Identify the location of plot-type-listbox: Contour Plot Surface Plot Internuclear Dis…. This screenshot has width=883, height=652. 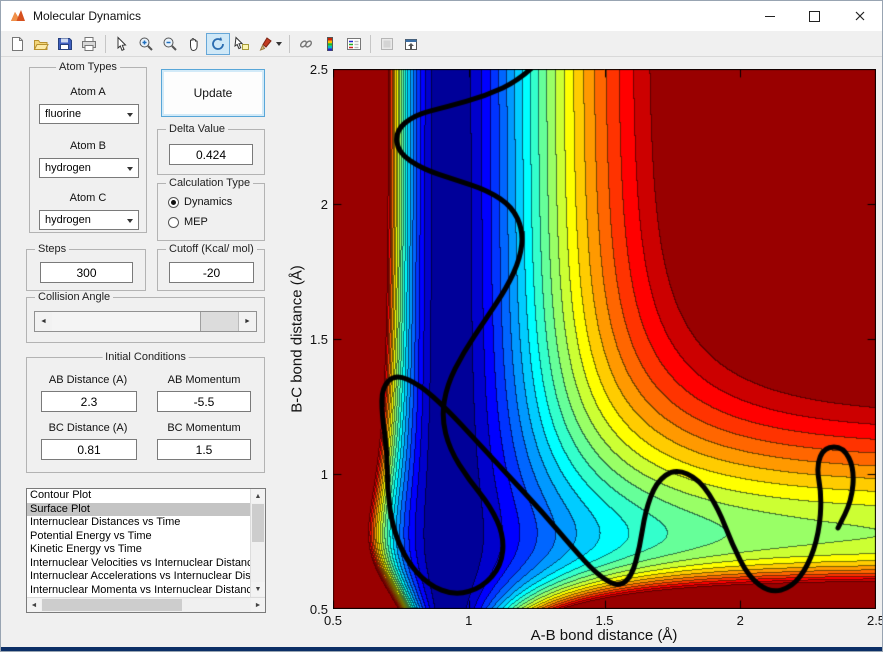
(146, 550).